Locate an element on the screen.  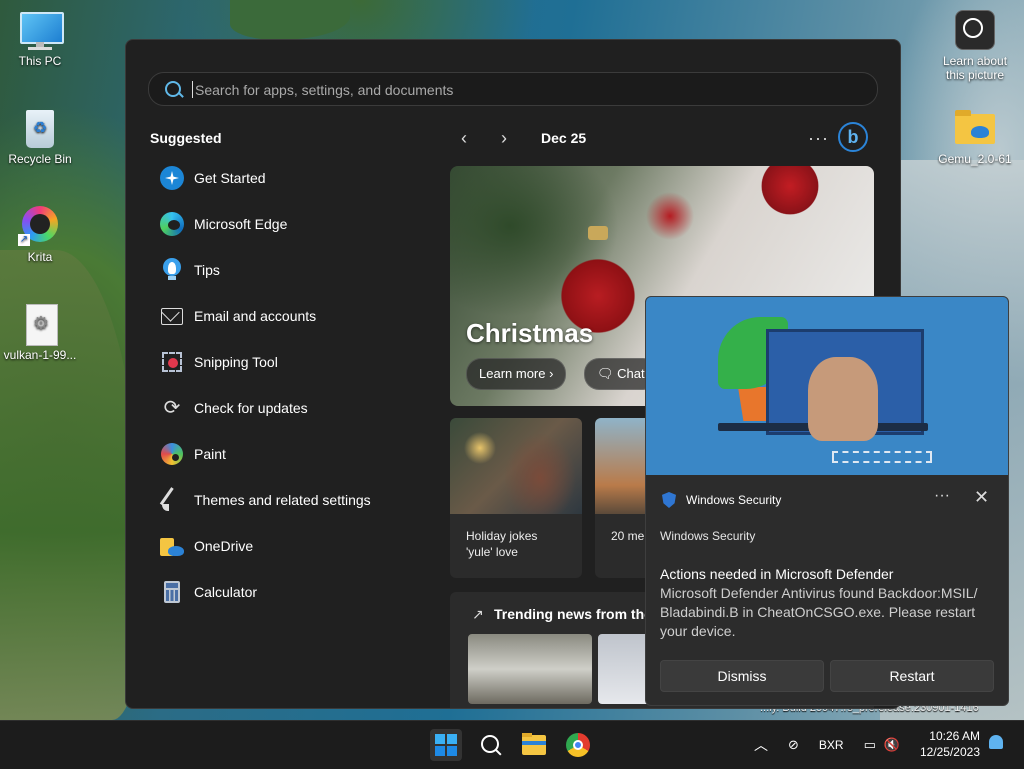
taskbar-search-button is located at coordinates (490, 745).